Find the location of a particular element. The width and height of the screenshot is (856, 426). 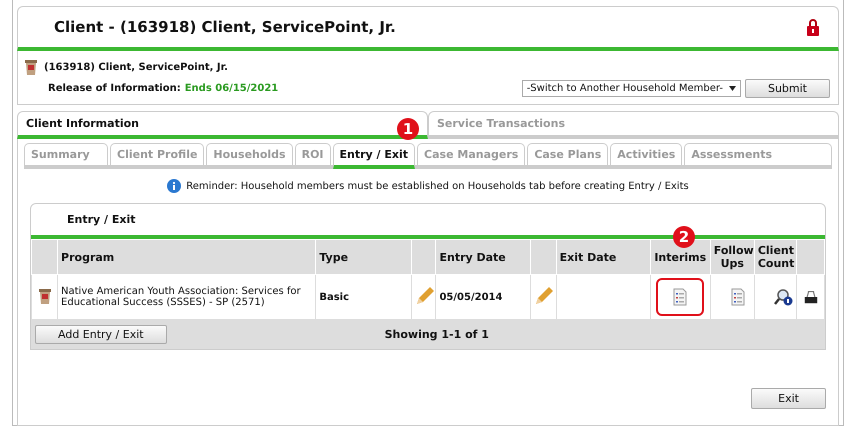

sub-tab: Summary is located at coordinates (66, 154).